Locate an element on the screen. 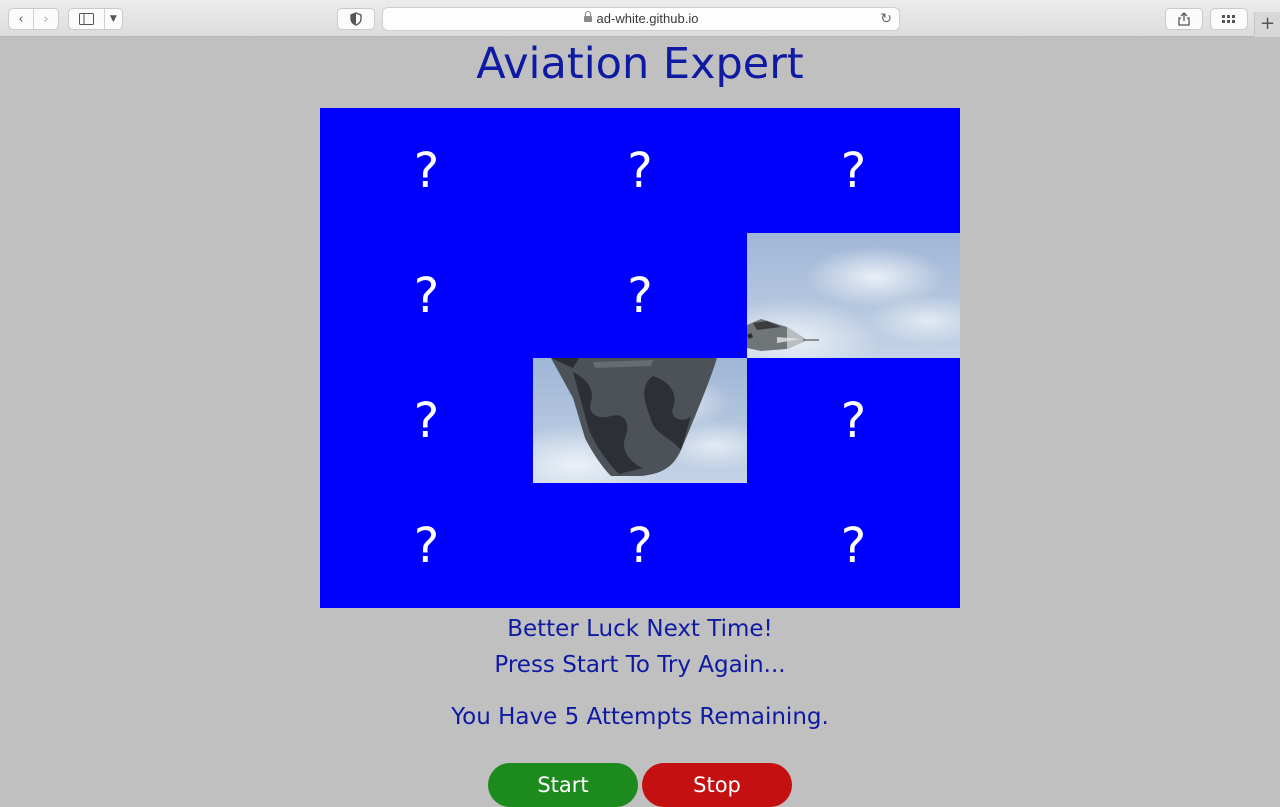  tile-7: ? is located at coordinates (426, 420).